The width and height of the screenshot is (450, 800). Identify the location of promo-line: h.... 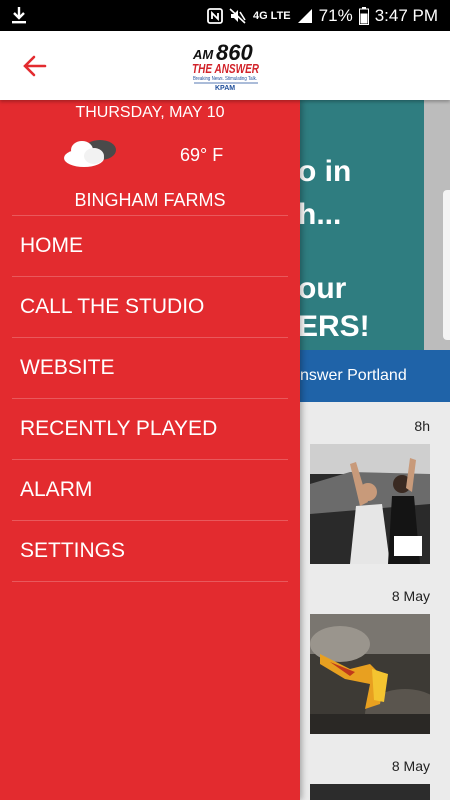
(321, 214).